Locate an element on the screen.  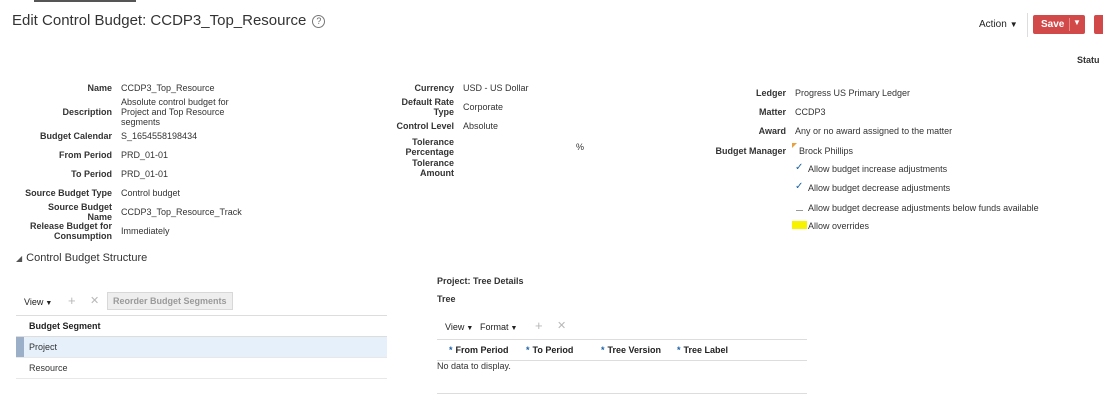
save-button: Save ▼ is located at coordinates (1059, 24).